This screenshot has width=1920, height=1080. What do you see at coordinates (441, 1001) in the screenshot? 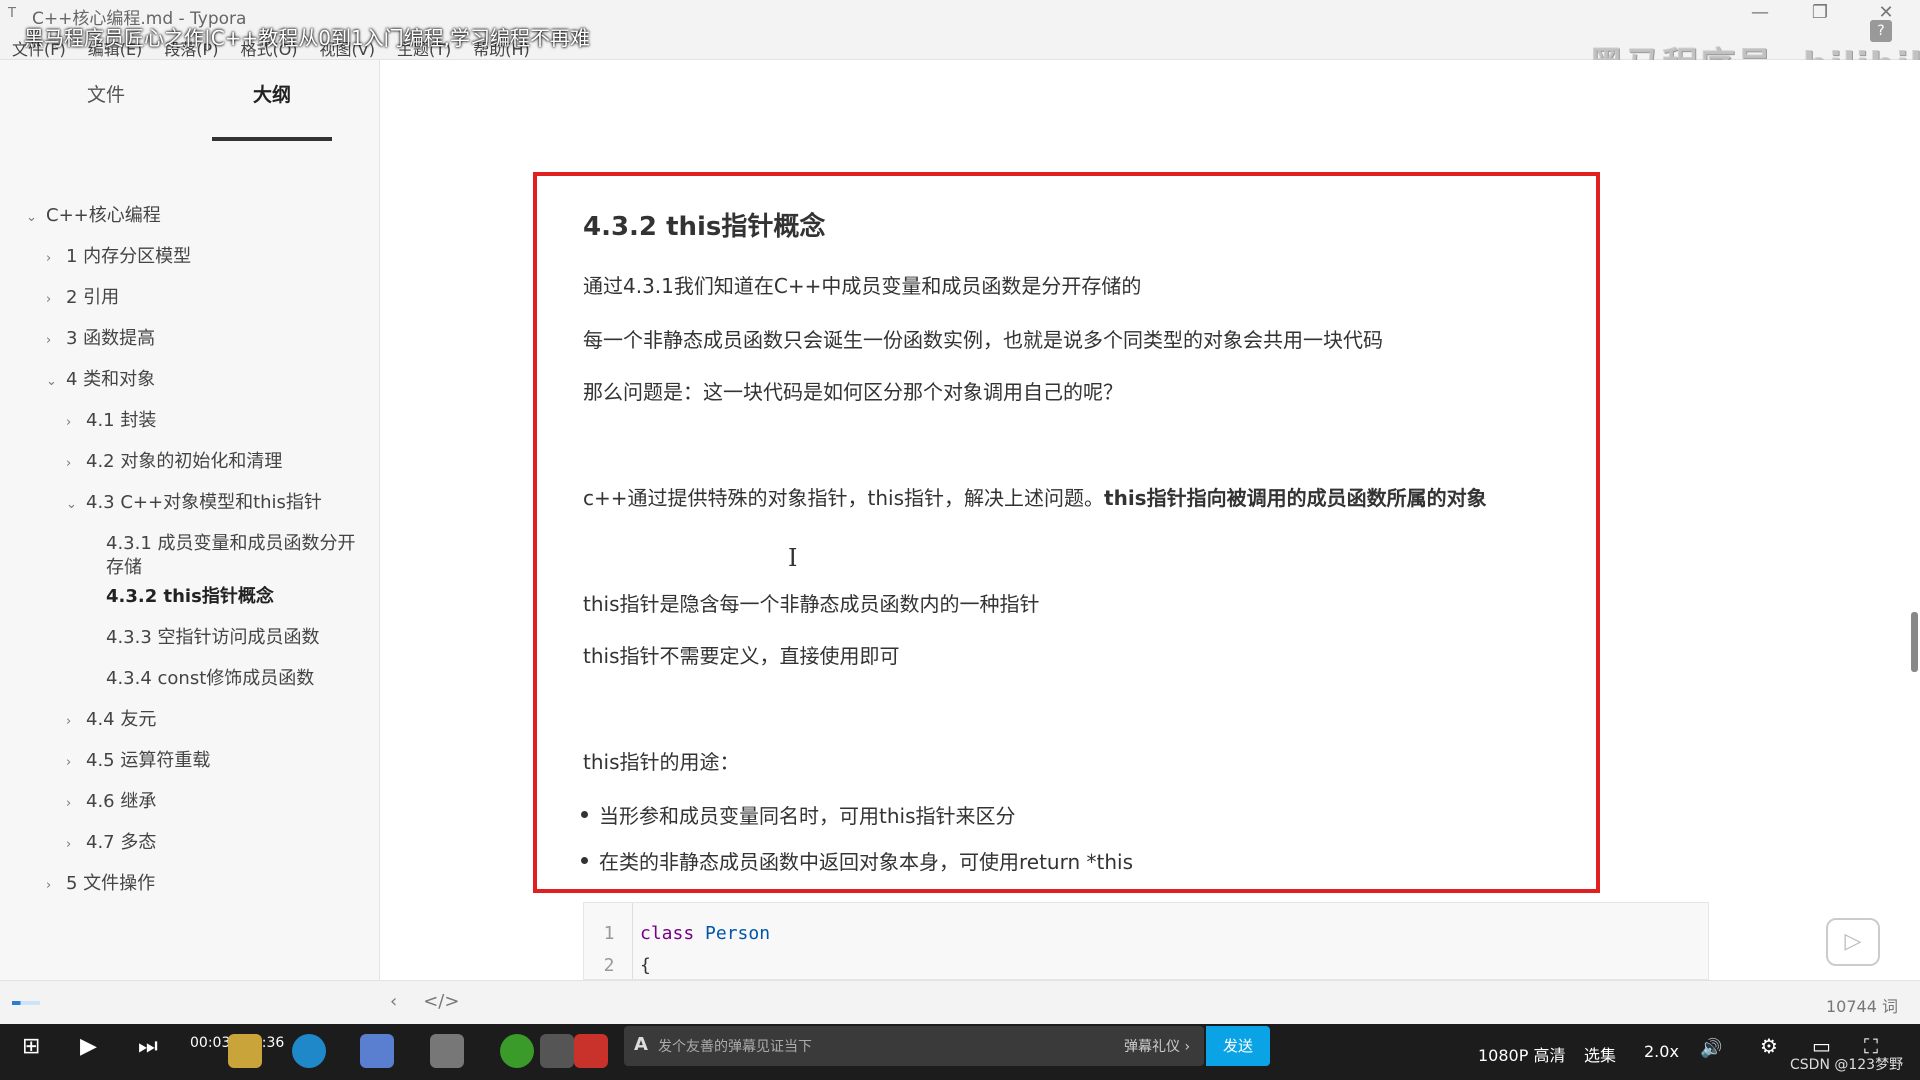
I see `source-mode-button: </>` at bounding box center [441, 1001].